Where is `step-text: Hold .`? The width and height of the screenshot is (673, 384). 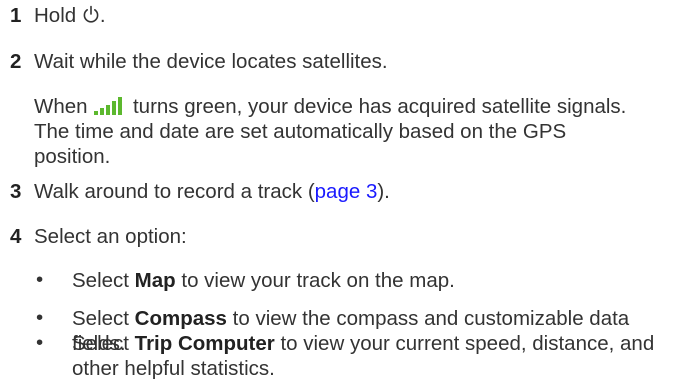
step-text: Hold . is located at coordinates (70, 15).